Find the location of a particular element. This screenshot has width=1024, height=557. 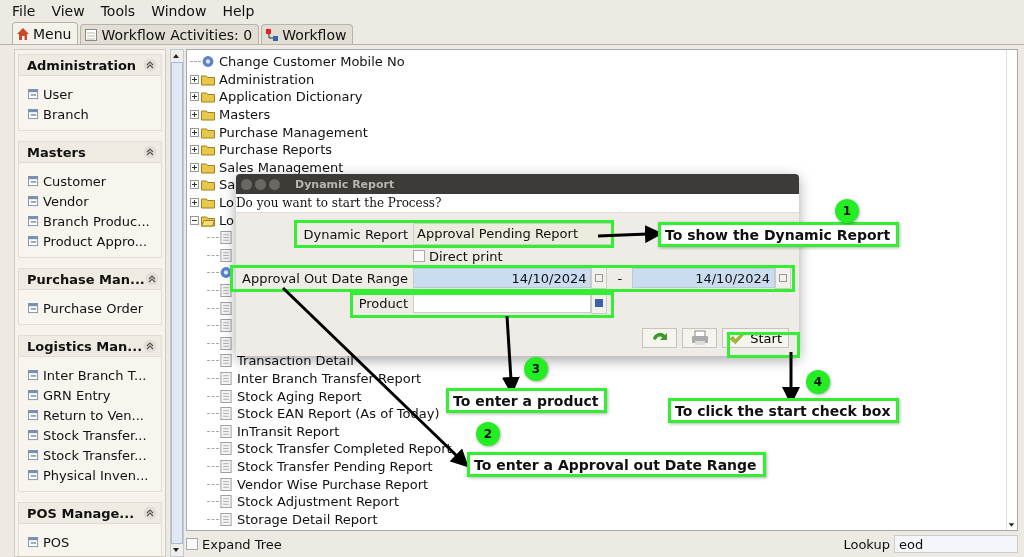

section-title: Masters is located at coordinates (56, 152).